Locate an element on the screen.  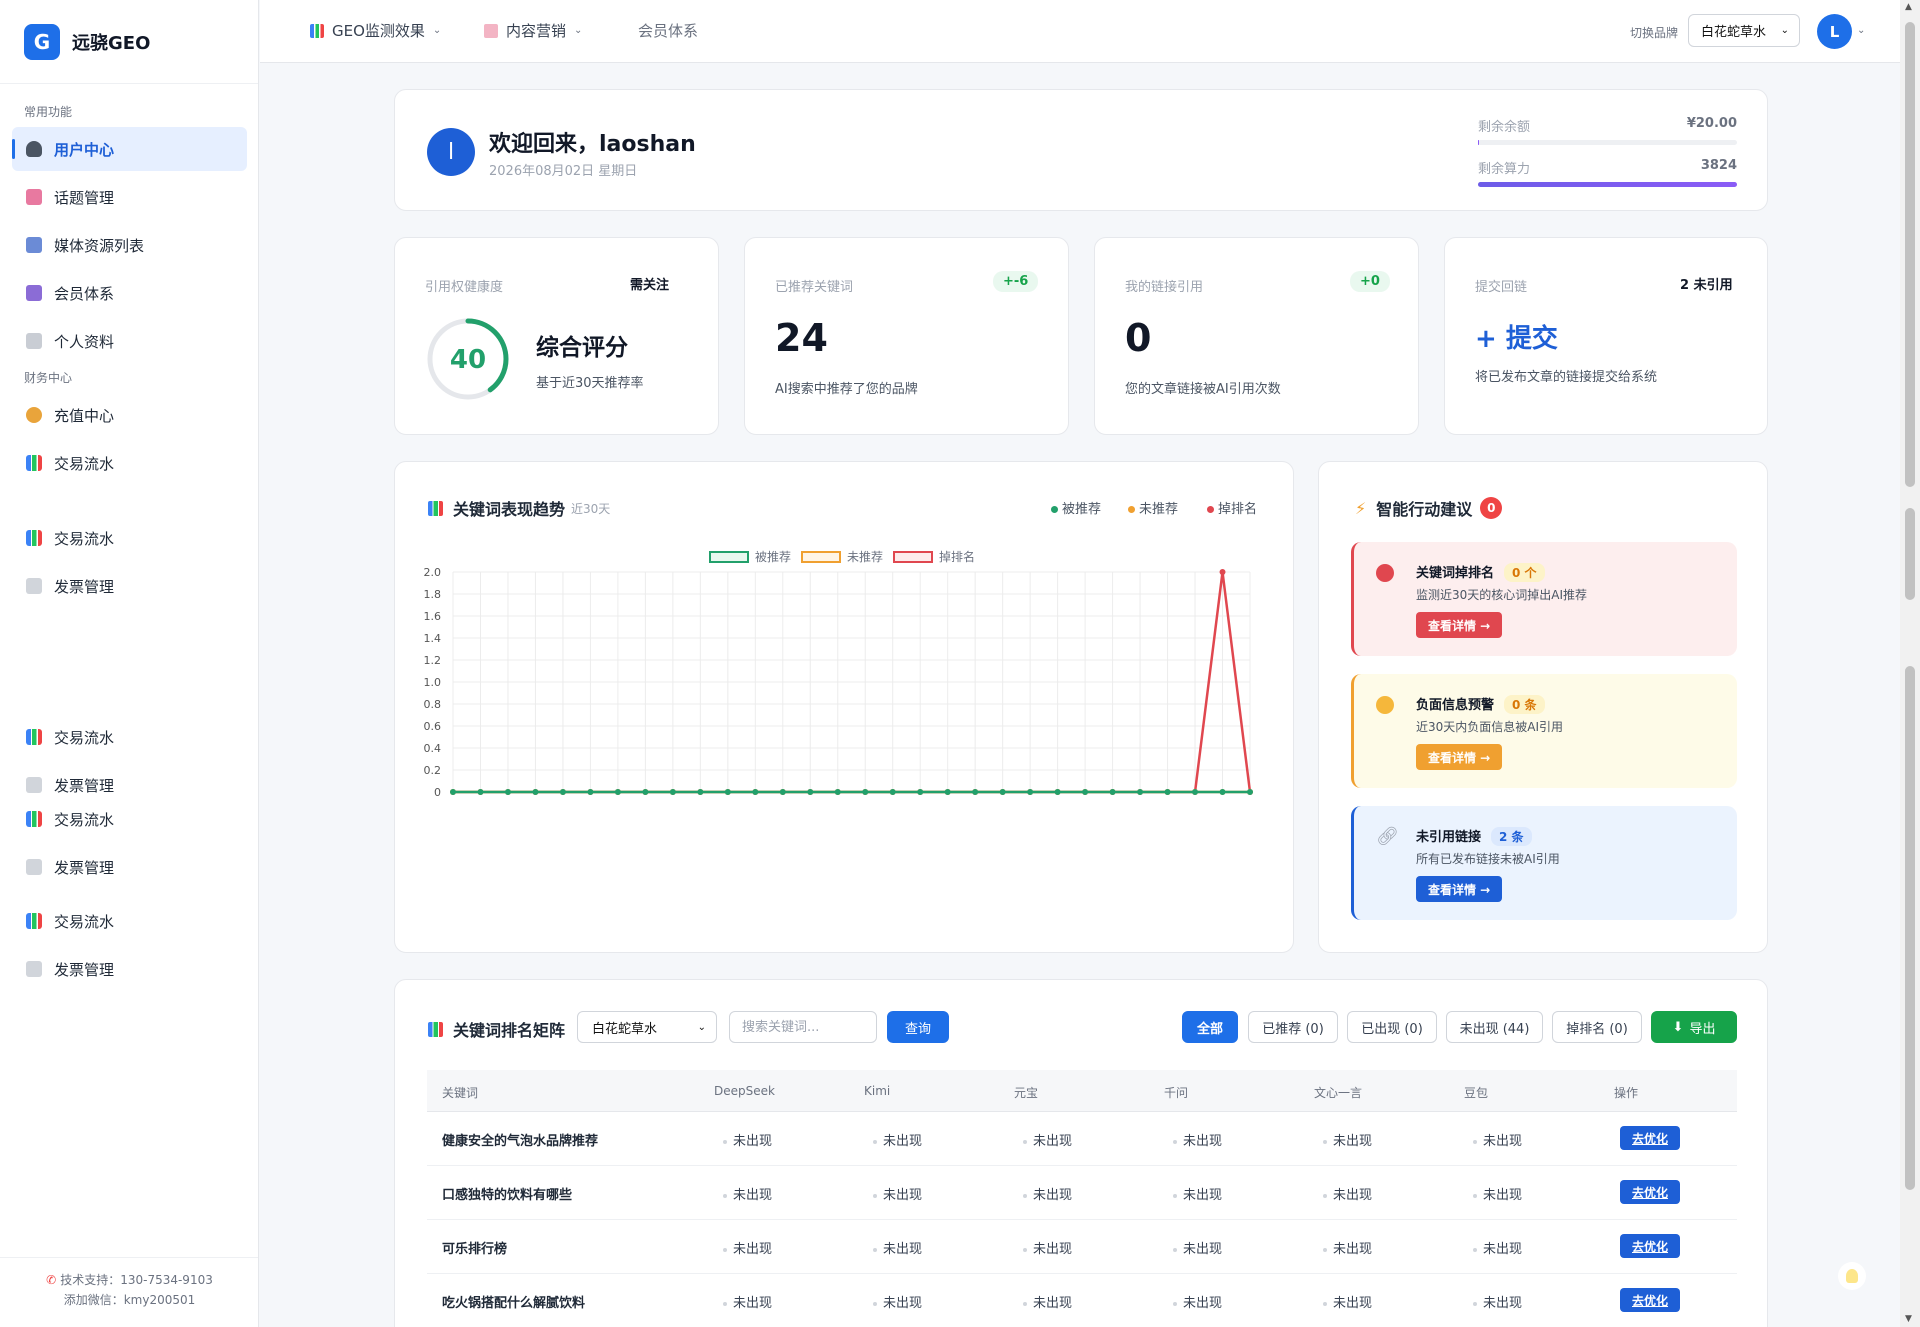
sidebar-item-topics: 话题管理 is located at coordinates (129, 197).